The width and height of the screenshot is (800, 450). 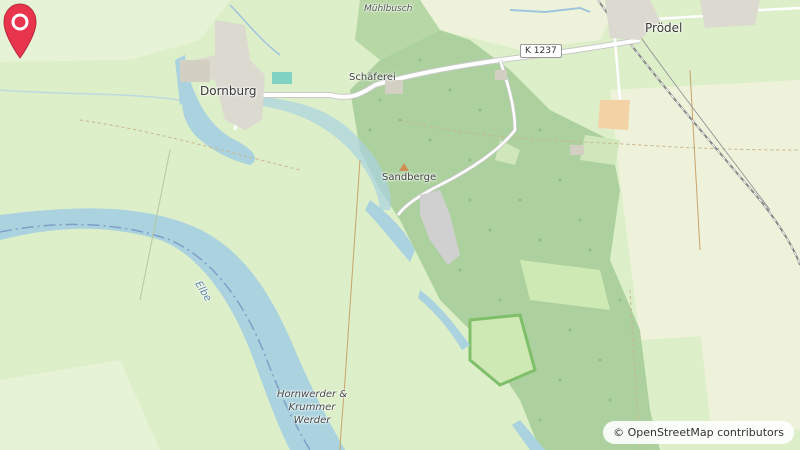 I want to click on label-proedel: Prödel, so click(x=664, y=28).